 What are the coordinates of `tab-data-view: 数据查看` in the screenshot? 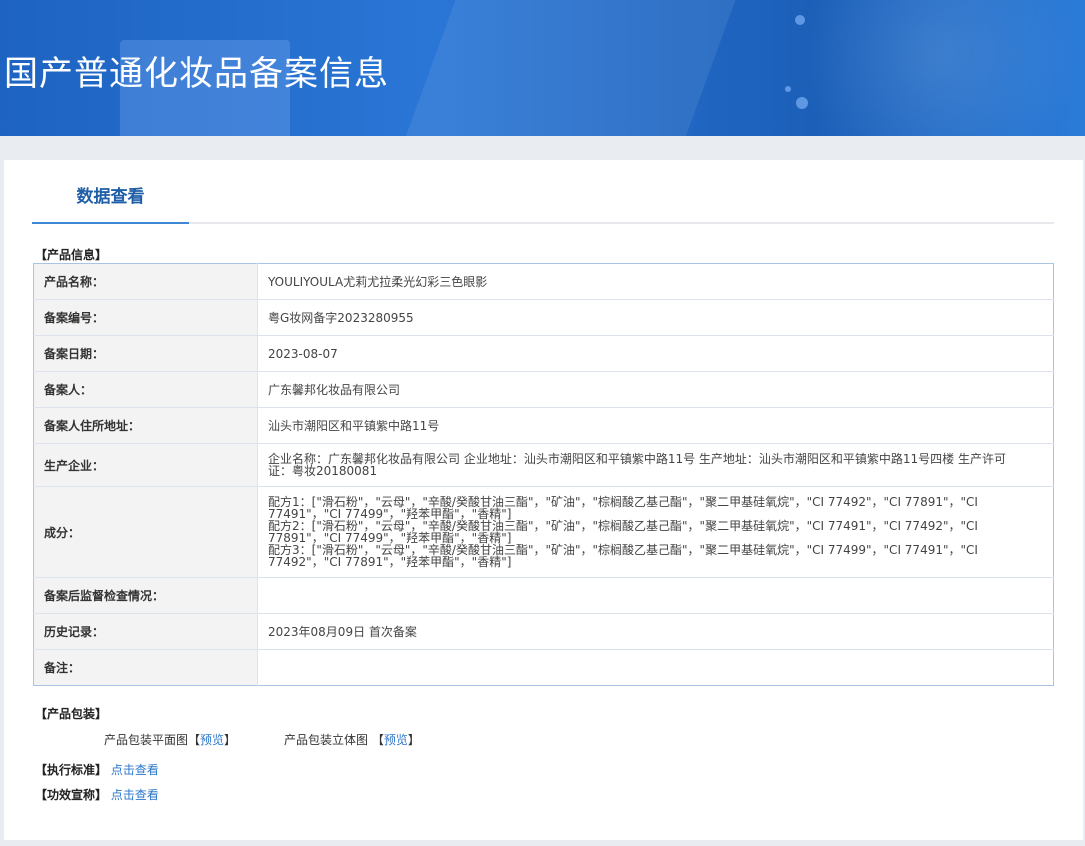 It's located at (110, 202).